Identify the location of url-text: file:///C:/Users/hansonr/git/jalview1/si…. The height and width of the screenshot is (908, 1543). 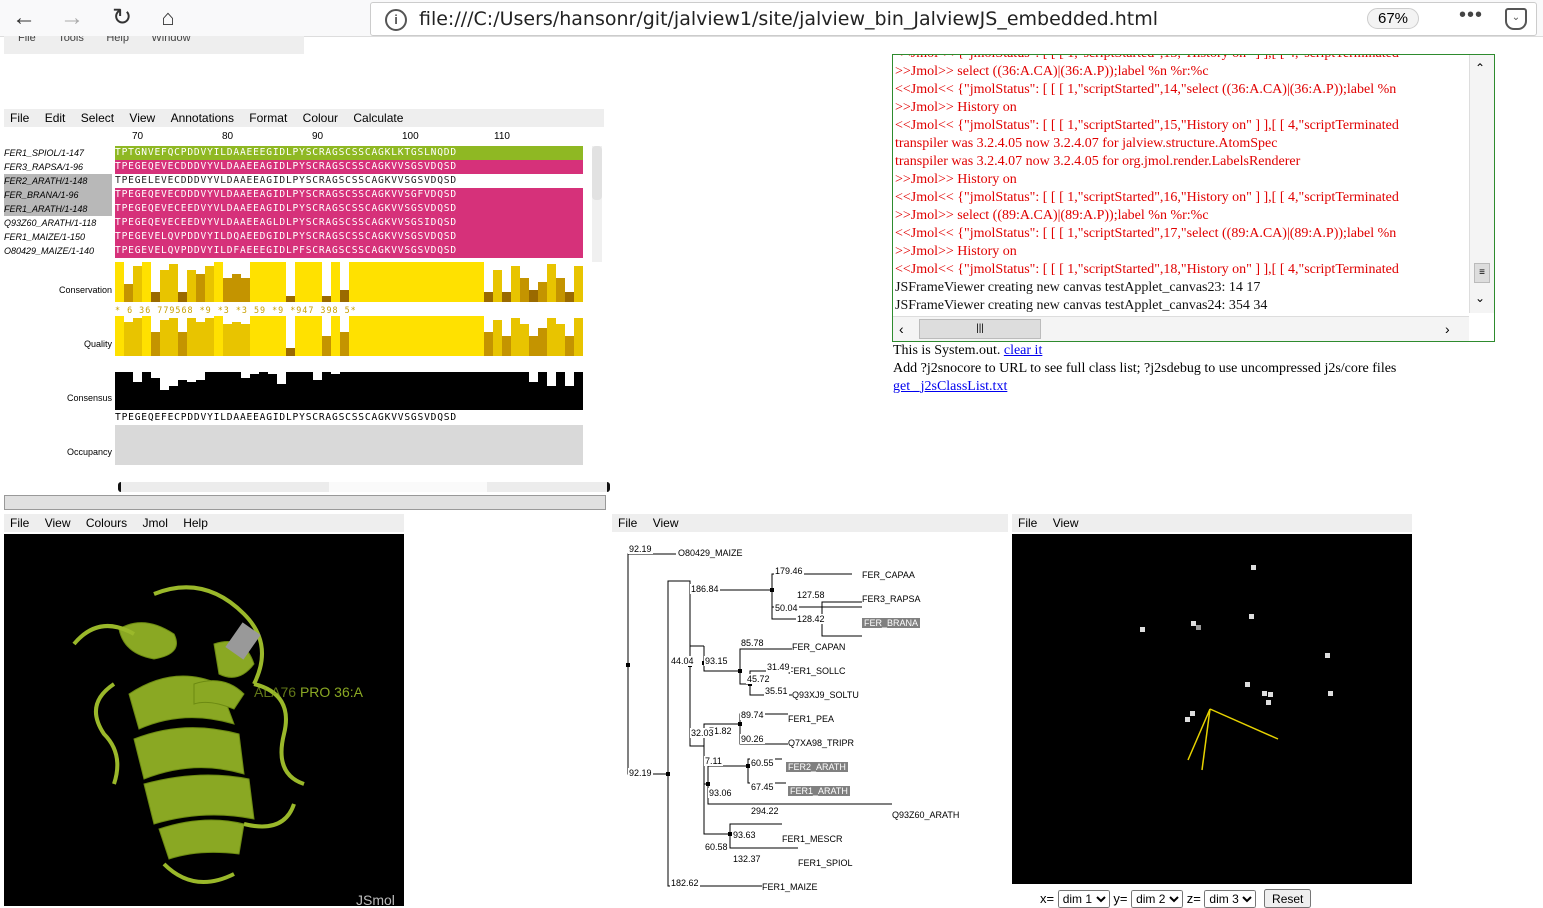
(788, 19).